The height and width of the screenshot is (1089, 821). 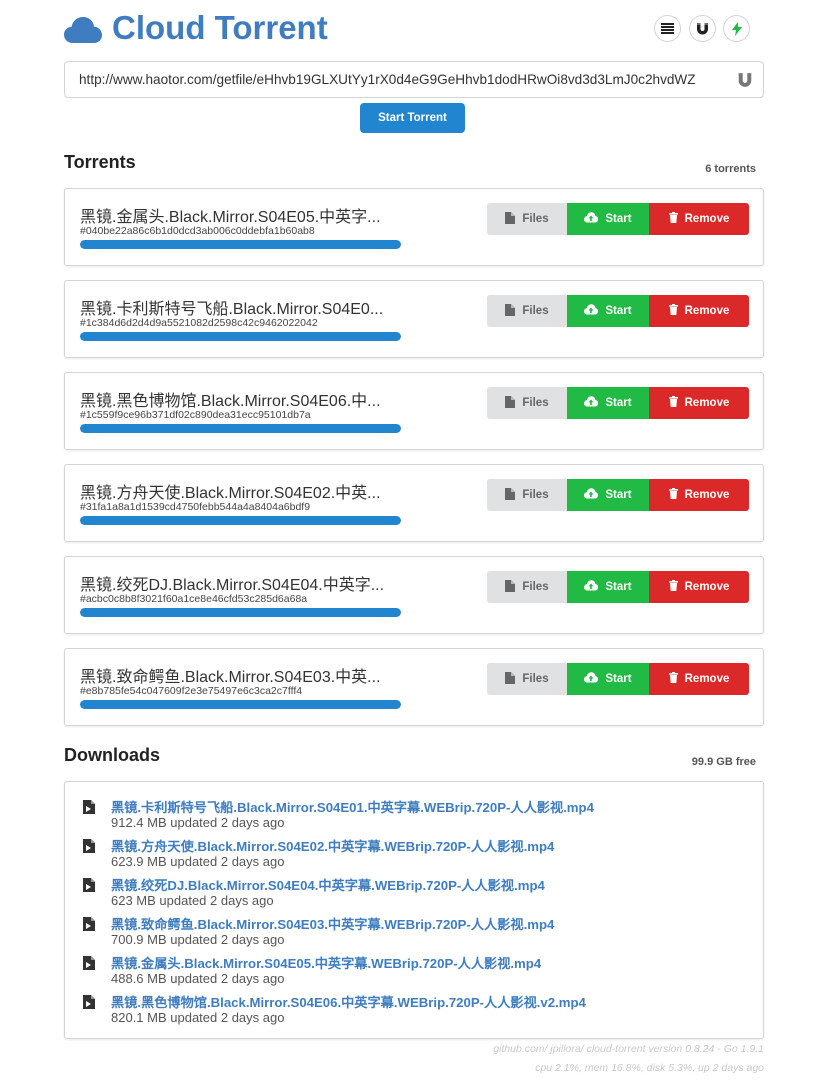 What do you see at coordinates (412, 118) in the screenshot?
I see `start-torrent-button: Start Torrent` at bounding box center [412, 118].